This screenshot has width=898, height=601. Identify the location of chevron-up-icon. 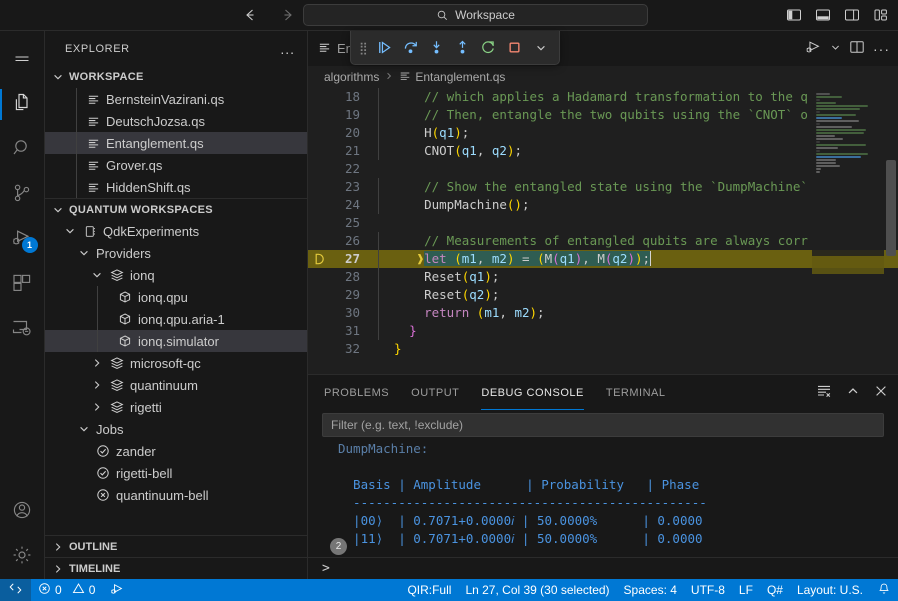
(853, 392).